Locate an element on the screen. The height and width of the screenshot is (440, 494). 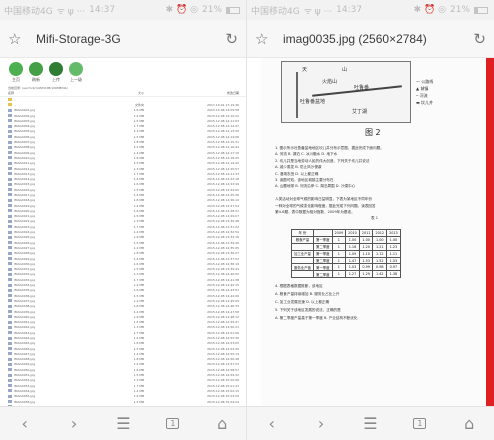
file-row: IMAG0048.jpg 1.8 MB 2015-12-08 14:56:48 is located at coordinates (123, 359).